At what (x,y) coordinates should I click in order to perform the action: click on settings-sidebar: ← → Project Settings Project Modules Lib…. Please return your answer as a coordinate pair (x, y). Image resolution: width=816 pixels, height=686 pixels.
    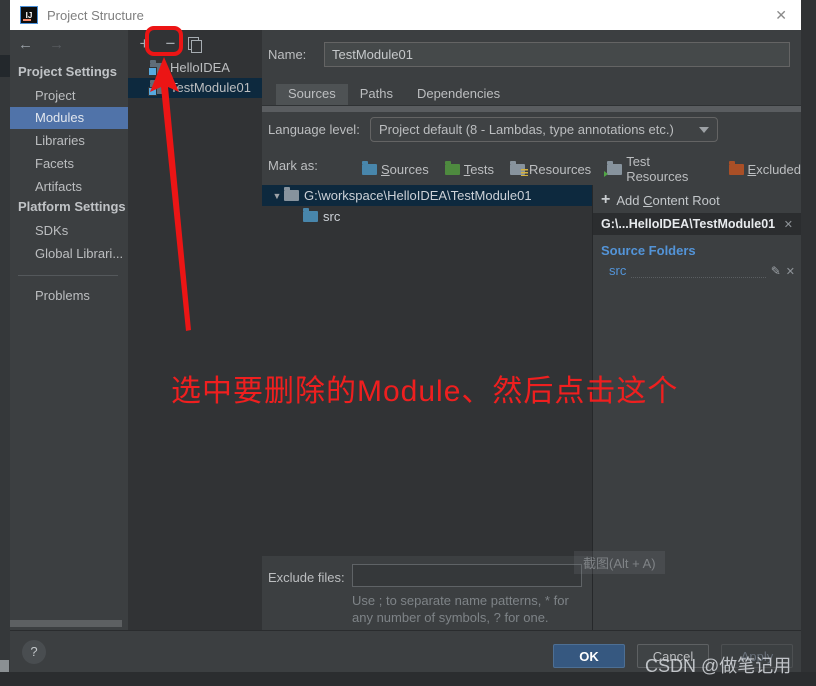
    Looking at the image, I should click on (69, 330).